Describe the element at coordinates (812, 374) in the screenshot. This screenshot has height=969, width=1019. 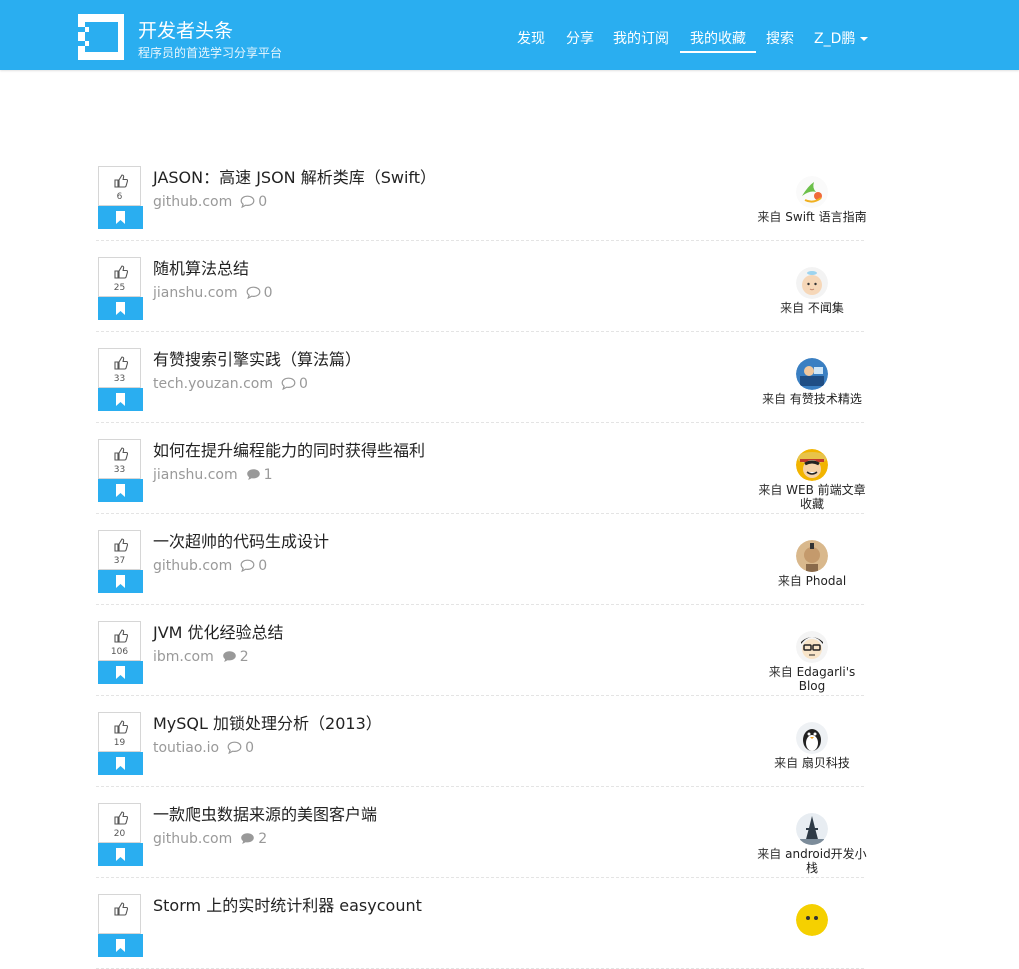
I see `youzan-avatar` at that location.